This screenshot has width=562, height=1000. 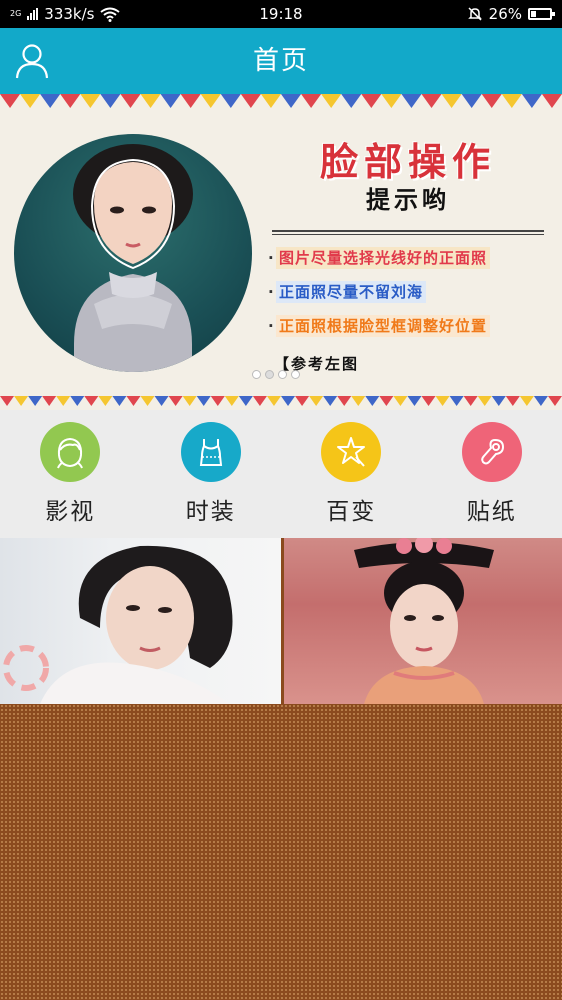 What do you see at coordinates (281, 14) in the screenshot?
I see `status-bar: 2G 333k/s 19:18 26%` at bounding box center [281, 14].